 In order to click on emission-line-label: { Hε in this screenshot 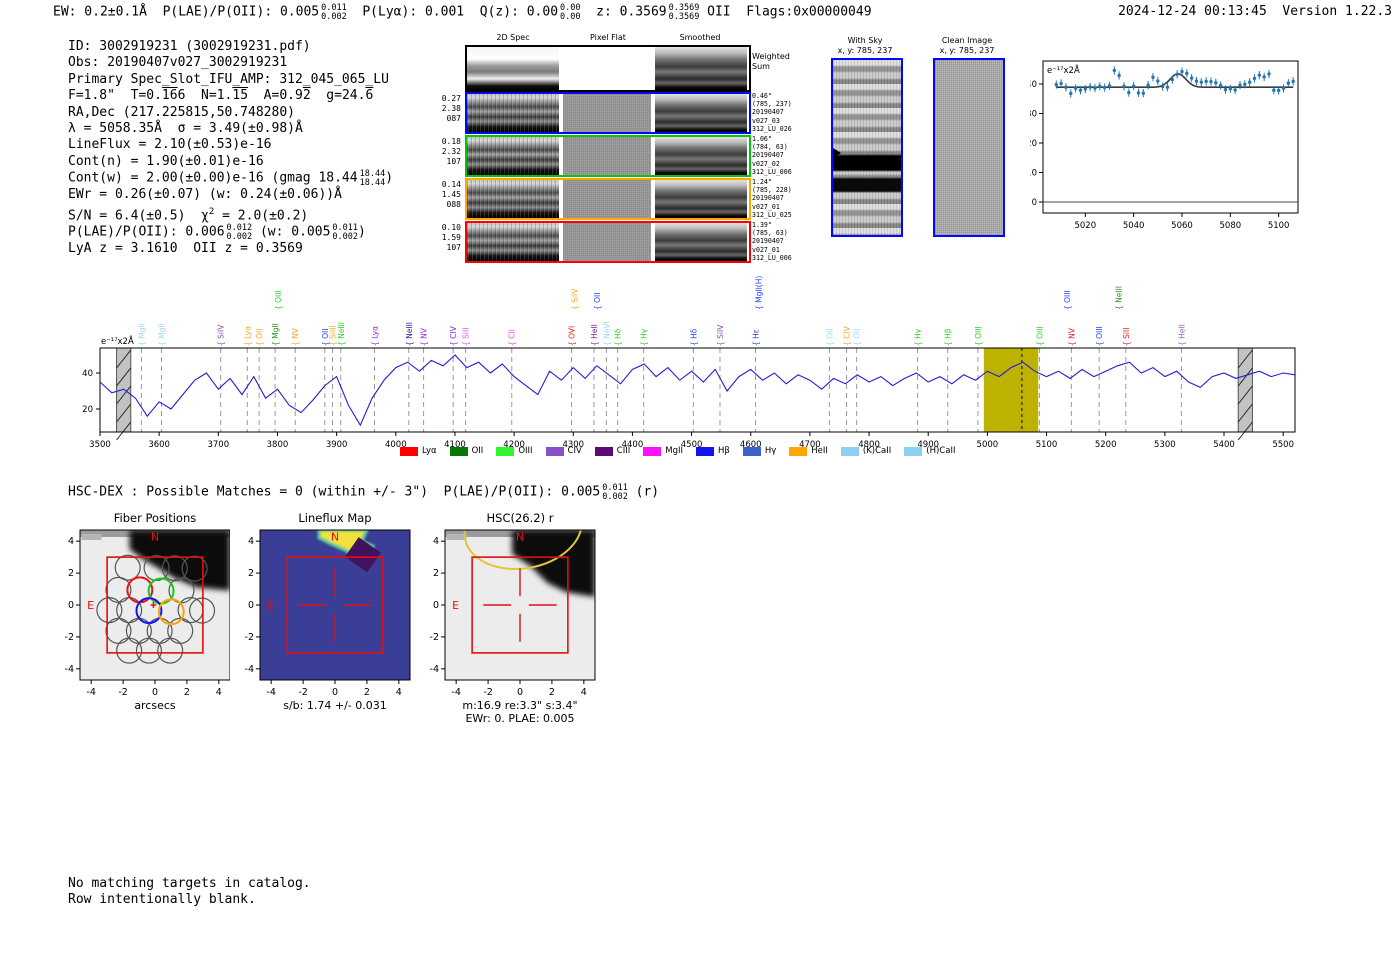, I will do `click(755, 337)`.